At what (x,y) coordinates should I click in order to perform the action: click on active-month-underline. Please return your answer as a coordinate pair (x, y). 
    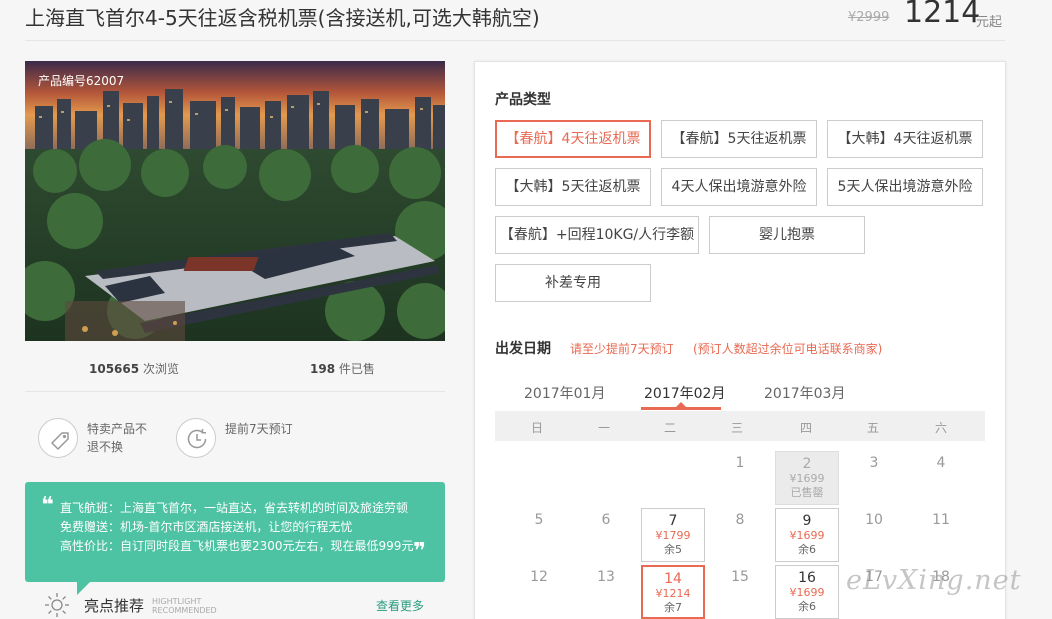
    Looking at the image, I should click on (681, 408).